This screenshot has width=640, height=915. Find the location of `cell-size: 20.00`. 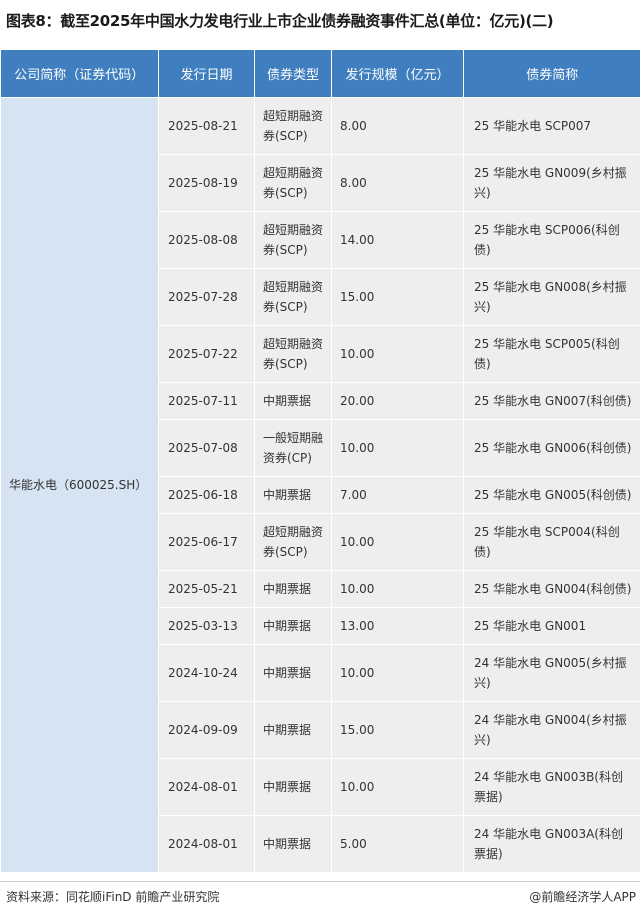

cell-size: 20.00 is located at coordinates (397, 401).